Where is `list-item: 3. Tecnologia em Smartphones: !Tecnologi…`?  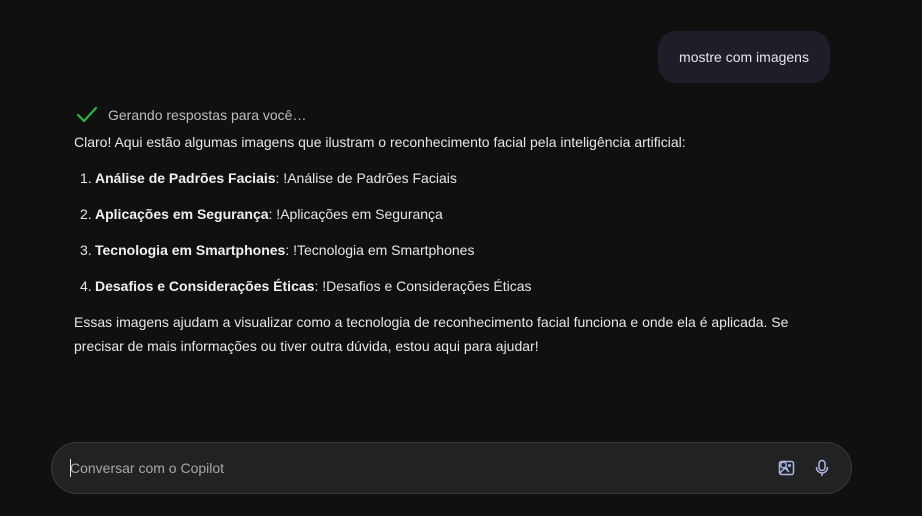
list-item: 3. Tecnologia em Smartphones: !Tecnologi… is located at coordinates (457, 250).